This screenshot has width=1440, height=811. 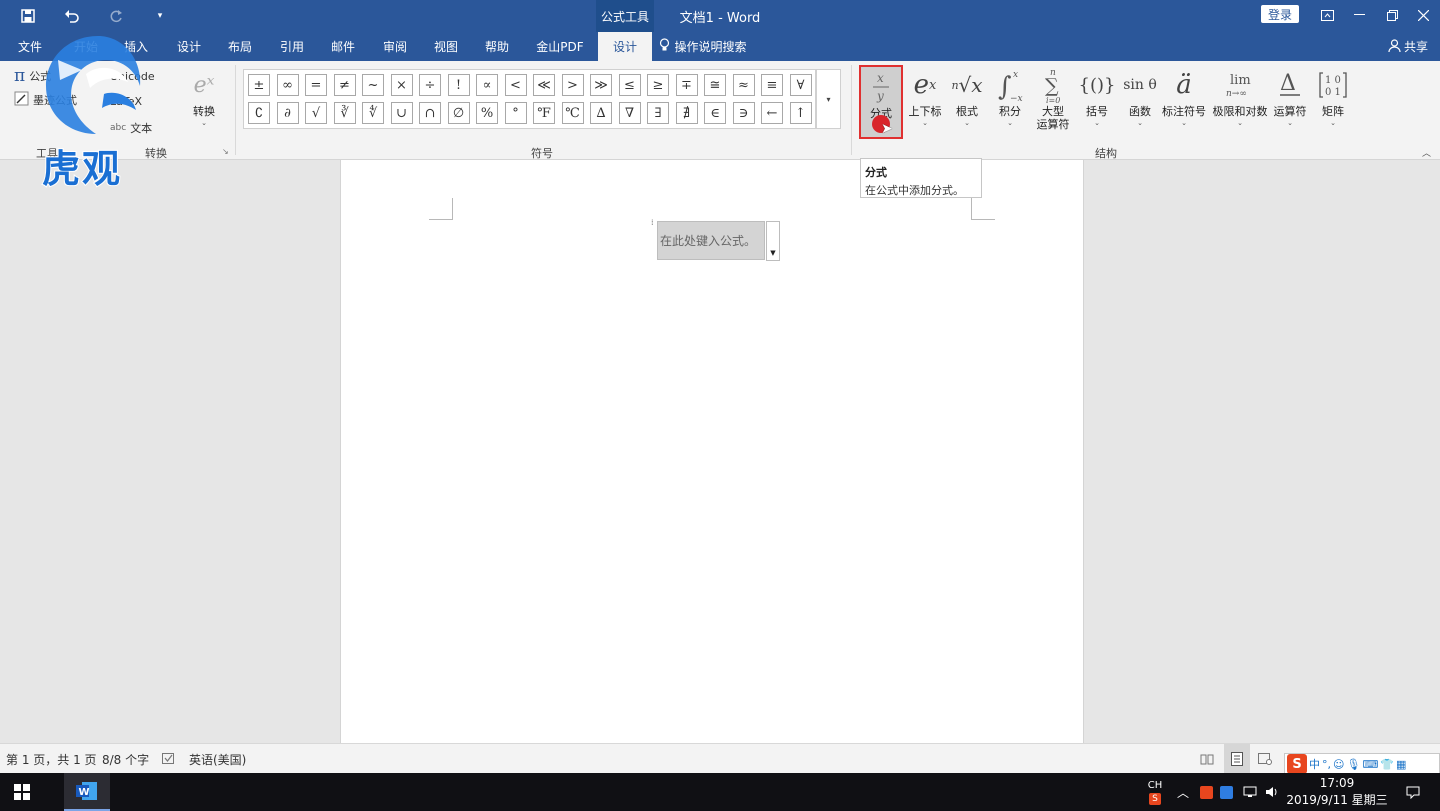 I want to click on limit-log-button: lim n→∞ 极限和对数 ⌄, so click(x=1240, y=102).